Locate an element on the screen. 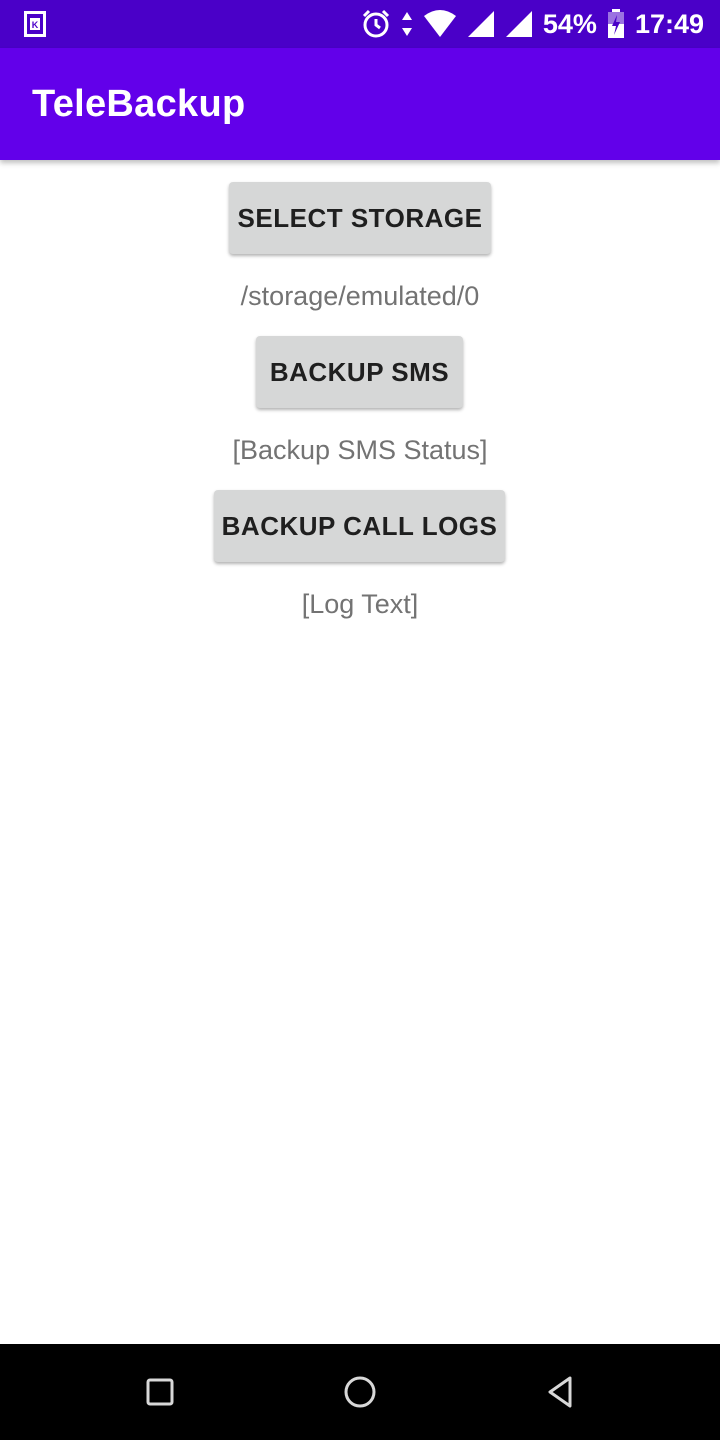 This screenshot has width=720, height=1440. k-notification-icon: K is located at coordinates (35, 24).